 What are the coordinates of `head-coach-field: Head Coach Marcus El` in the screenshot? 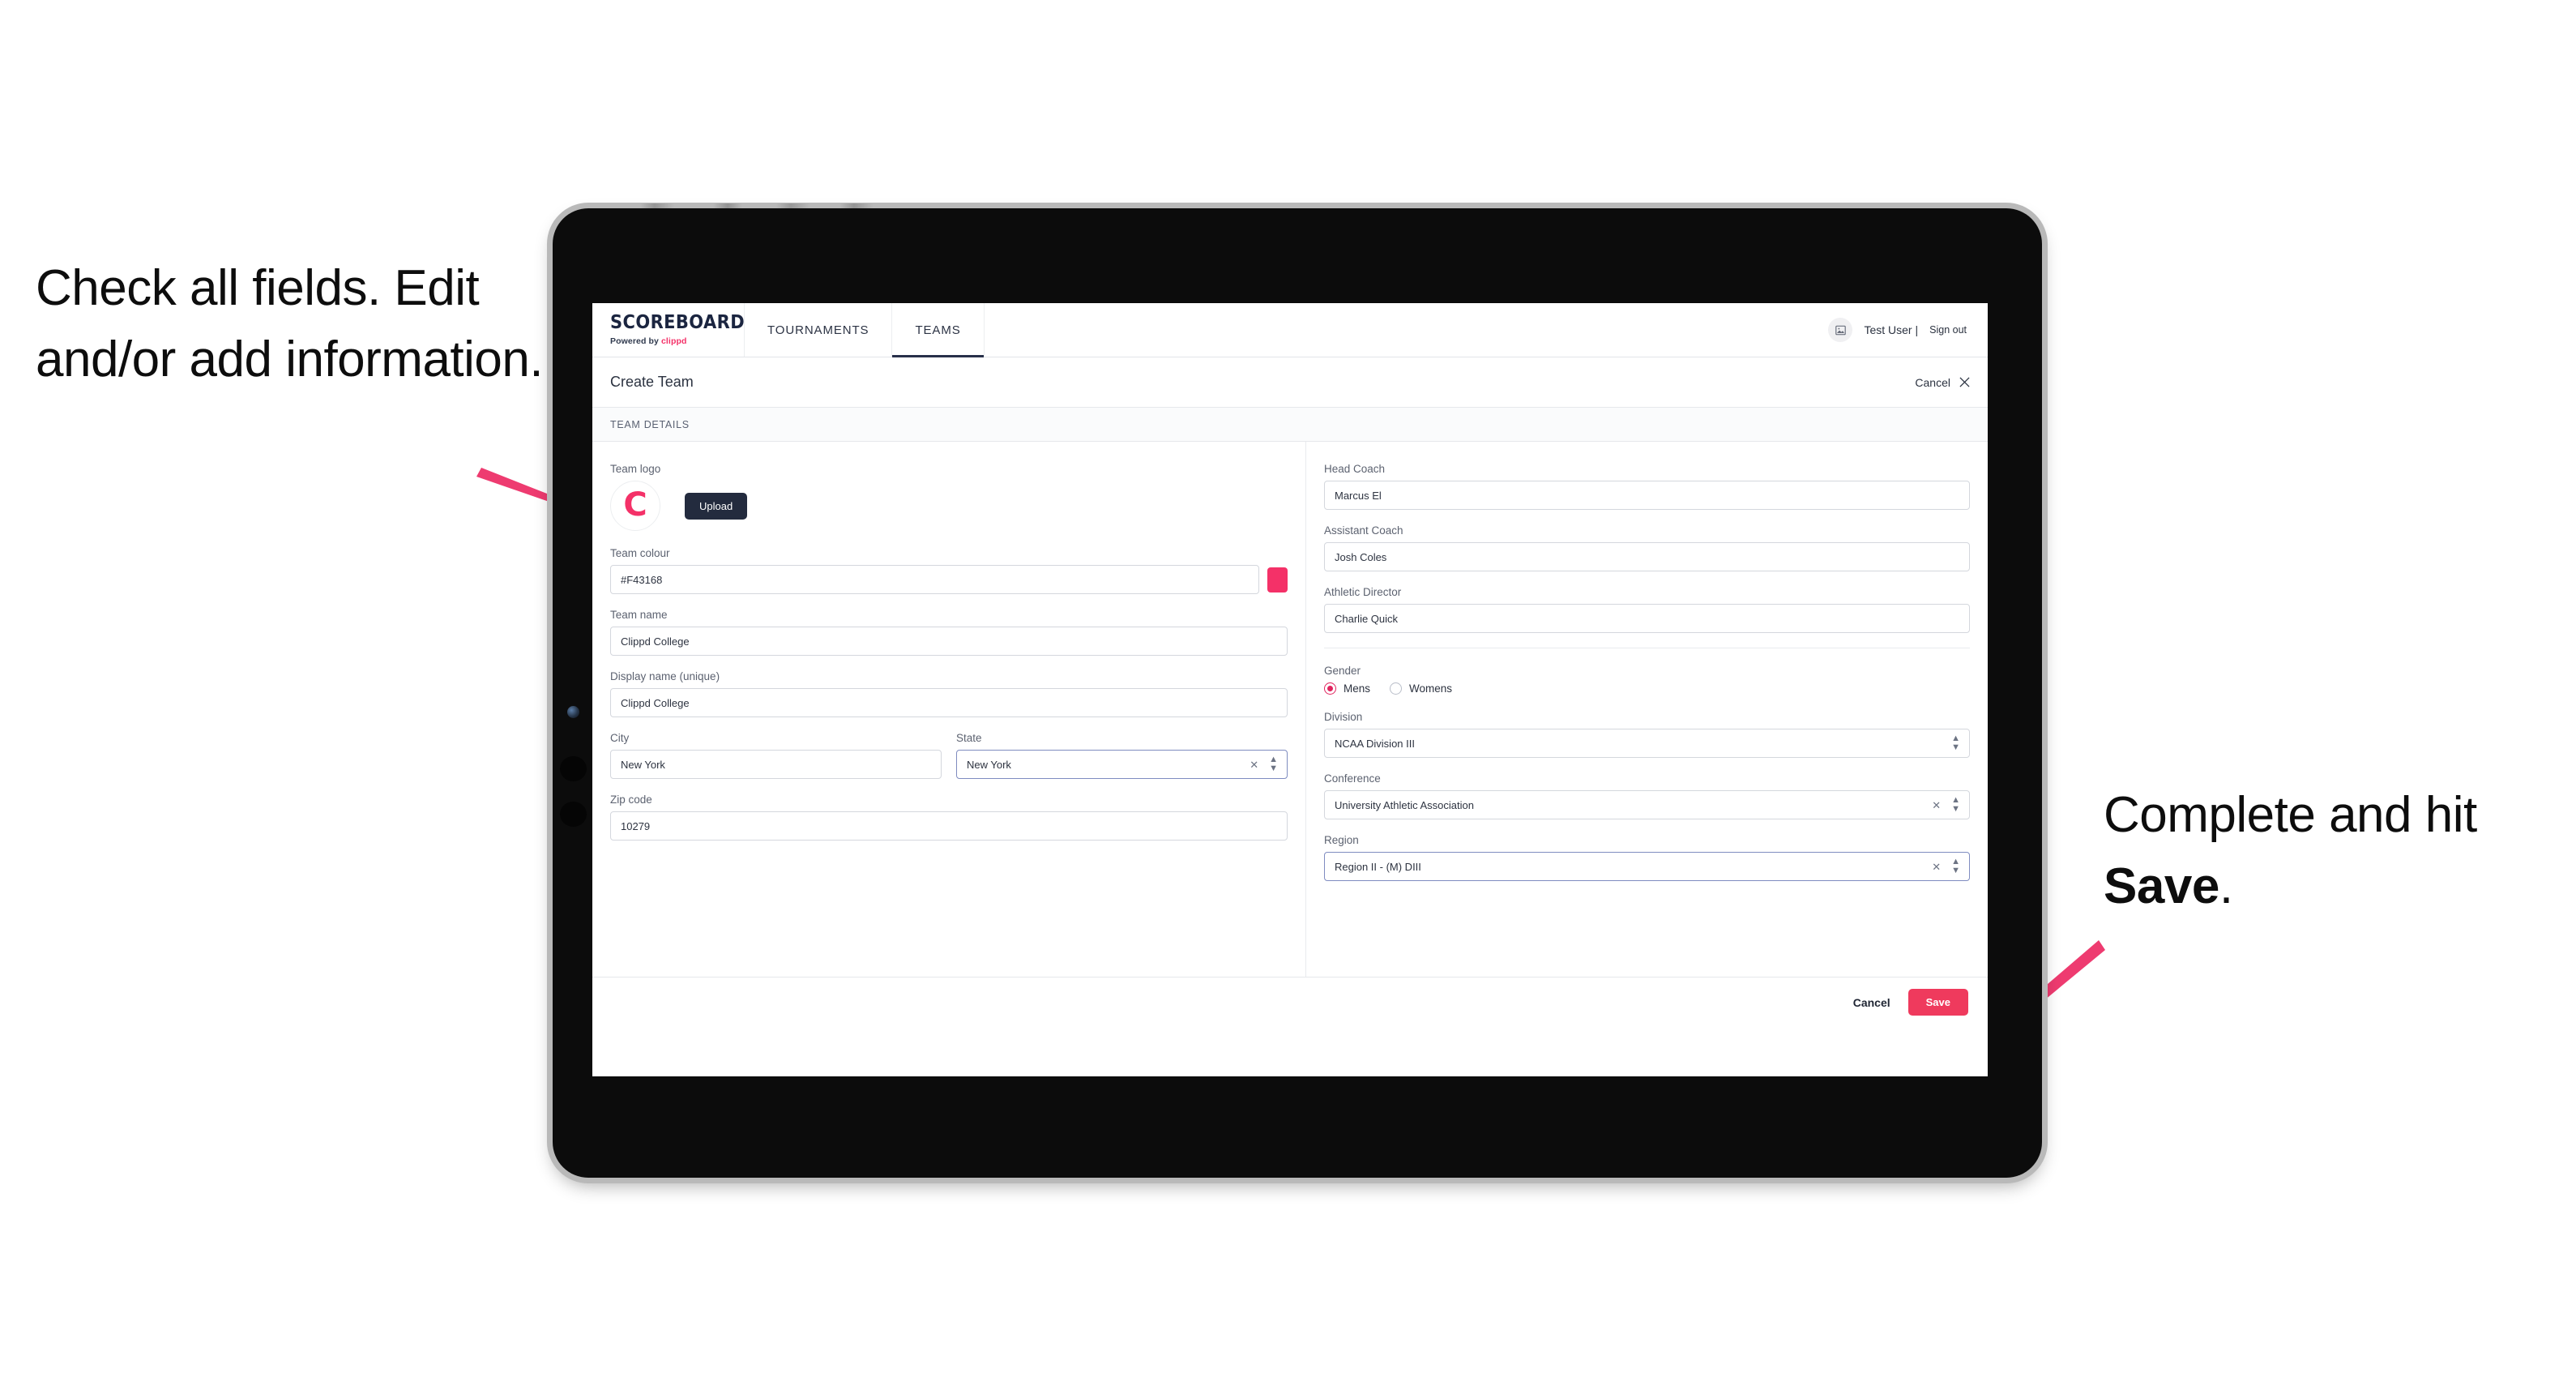 It's located at (1647, 486).